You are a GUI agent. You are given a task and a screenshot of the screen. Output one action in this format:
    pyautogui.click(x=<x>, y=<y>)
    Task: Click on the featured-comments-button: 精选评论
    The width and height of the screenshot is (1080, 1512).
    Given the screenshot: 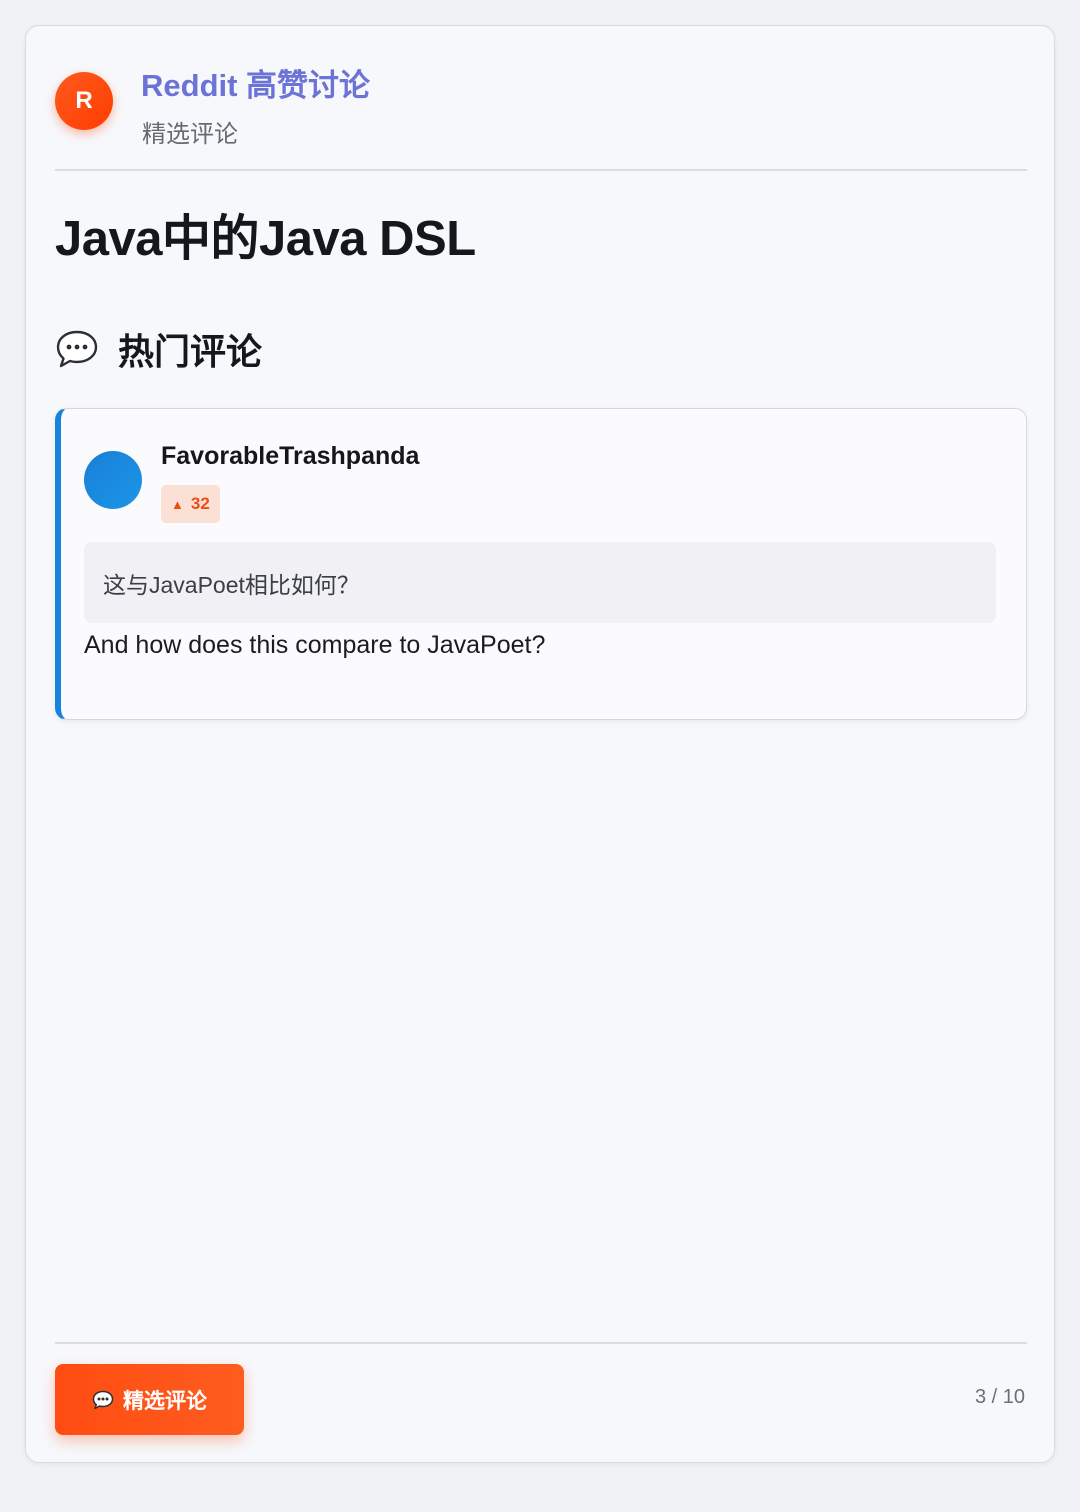 What is the action you would take?
    pyautogui.click(x=149, y=1399)
    